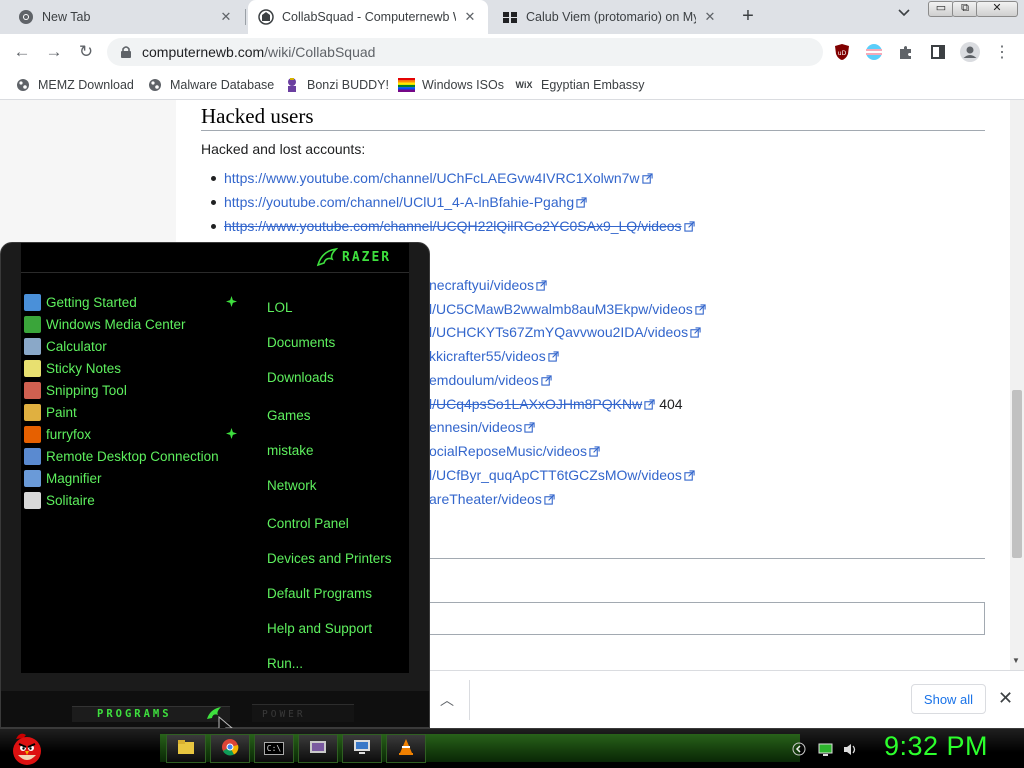  I want to click on start-program-item: Magnifier, so click(63, 478).